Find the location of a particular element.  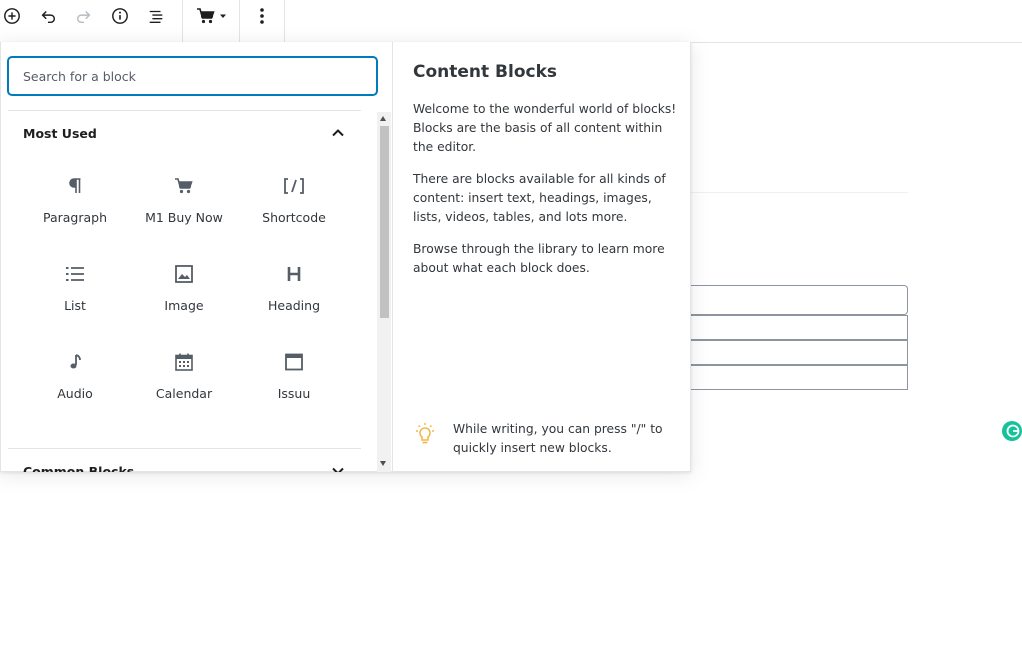

more-menu-button is located at coordinates (262, 16).